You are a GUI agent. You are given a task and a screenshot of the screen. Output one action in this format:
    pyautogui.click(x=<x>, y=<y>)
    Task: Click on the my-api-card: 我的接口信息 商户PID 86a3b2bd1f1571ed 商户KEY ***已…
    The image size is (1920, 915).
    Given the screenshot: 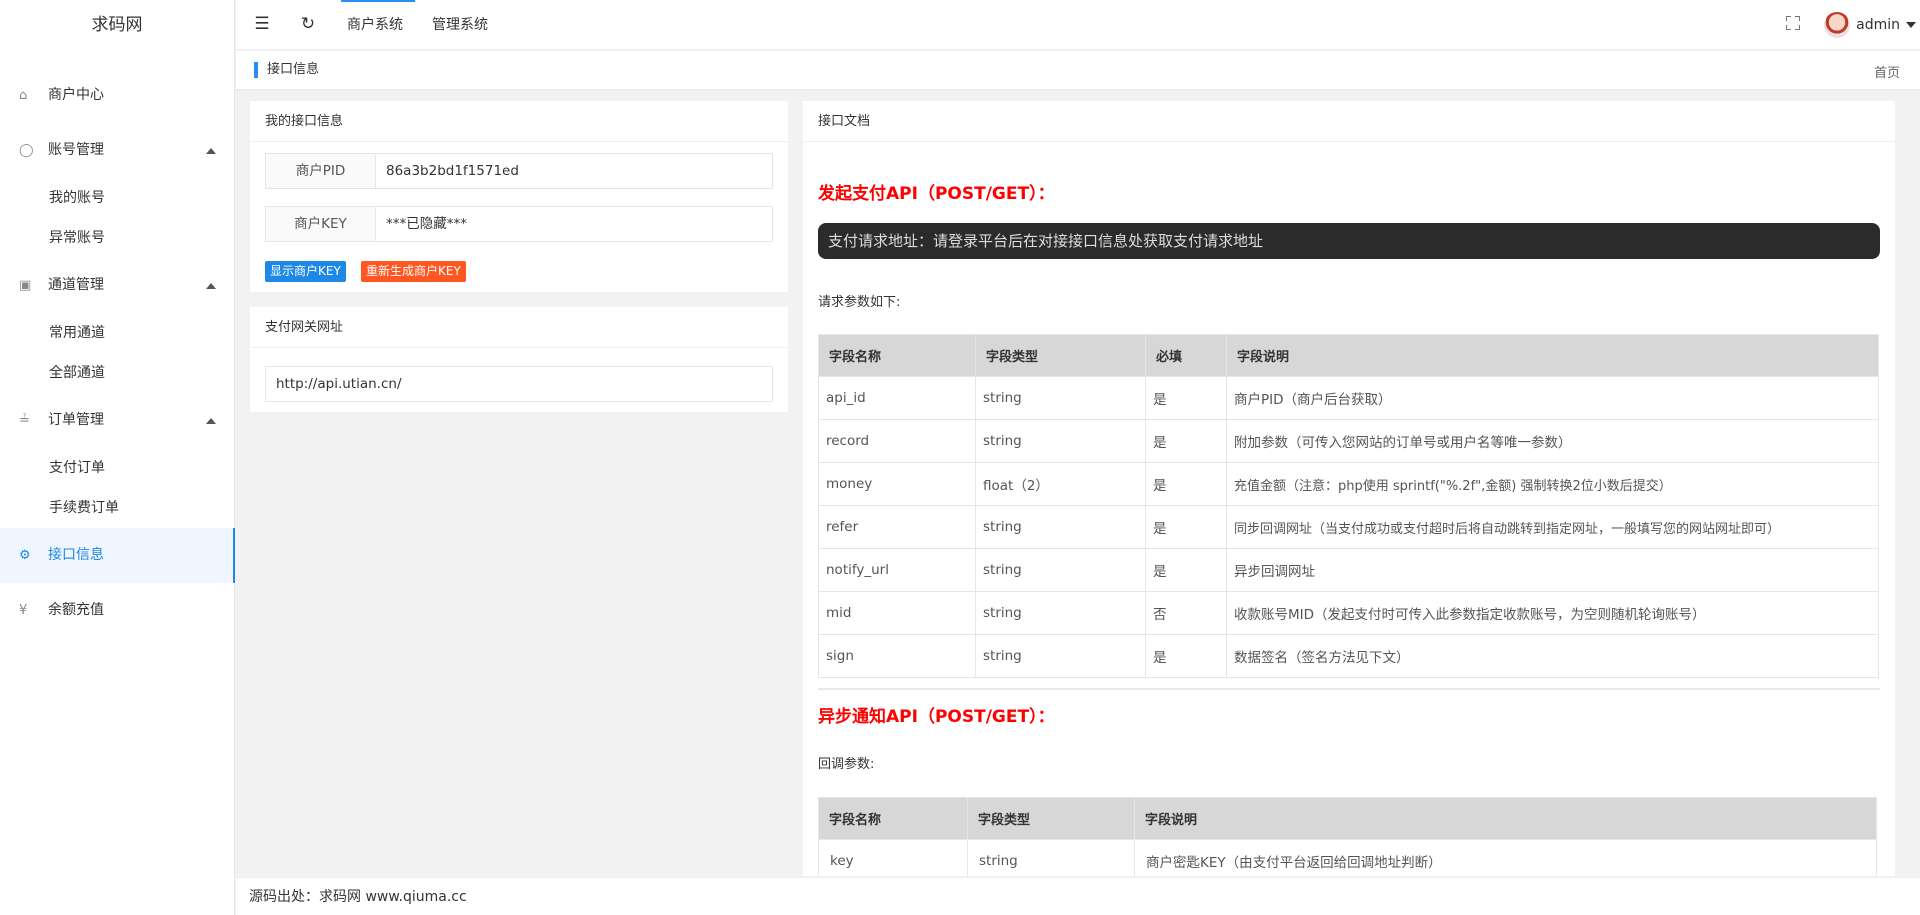 What is the action you would take?
    pyautogui.click(x=519, y=196)
    